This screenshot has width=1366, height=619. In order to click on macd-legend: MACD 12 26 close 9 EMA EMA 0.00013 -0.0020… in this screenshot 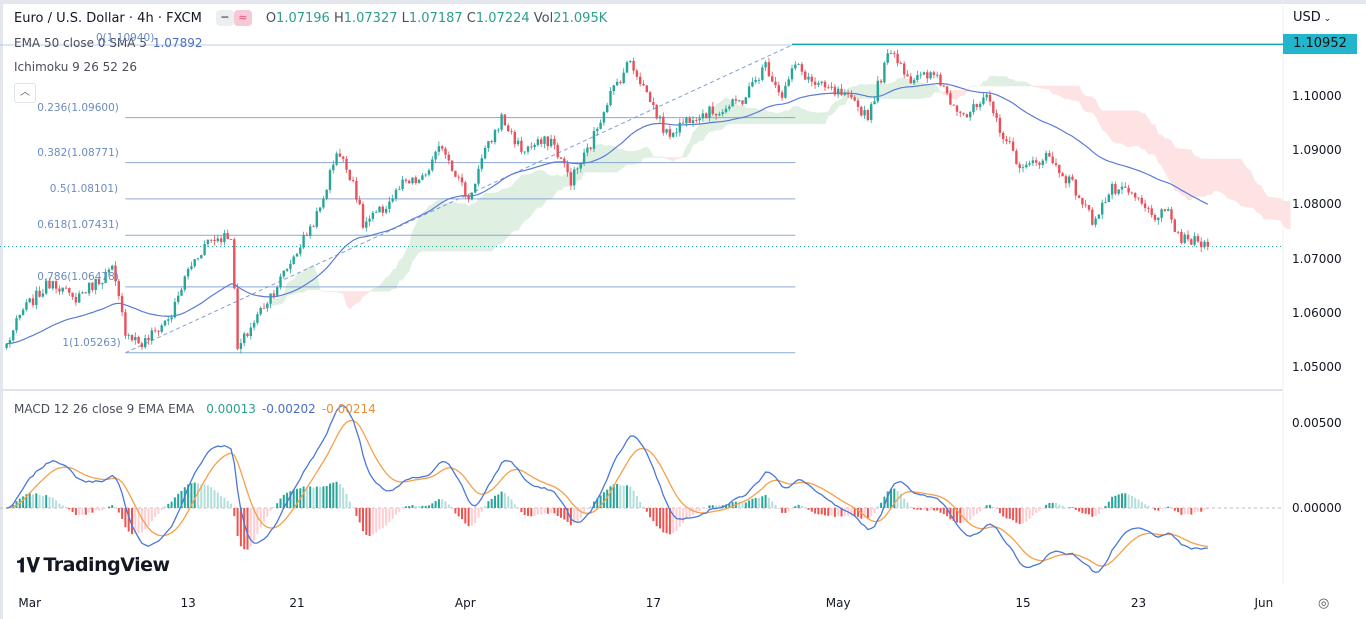, I will do `click(195, 409)`.